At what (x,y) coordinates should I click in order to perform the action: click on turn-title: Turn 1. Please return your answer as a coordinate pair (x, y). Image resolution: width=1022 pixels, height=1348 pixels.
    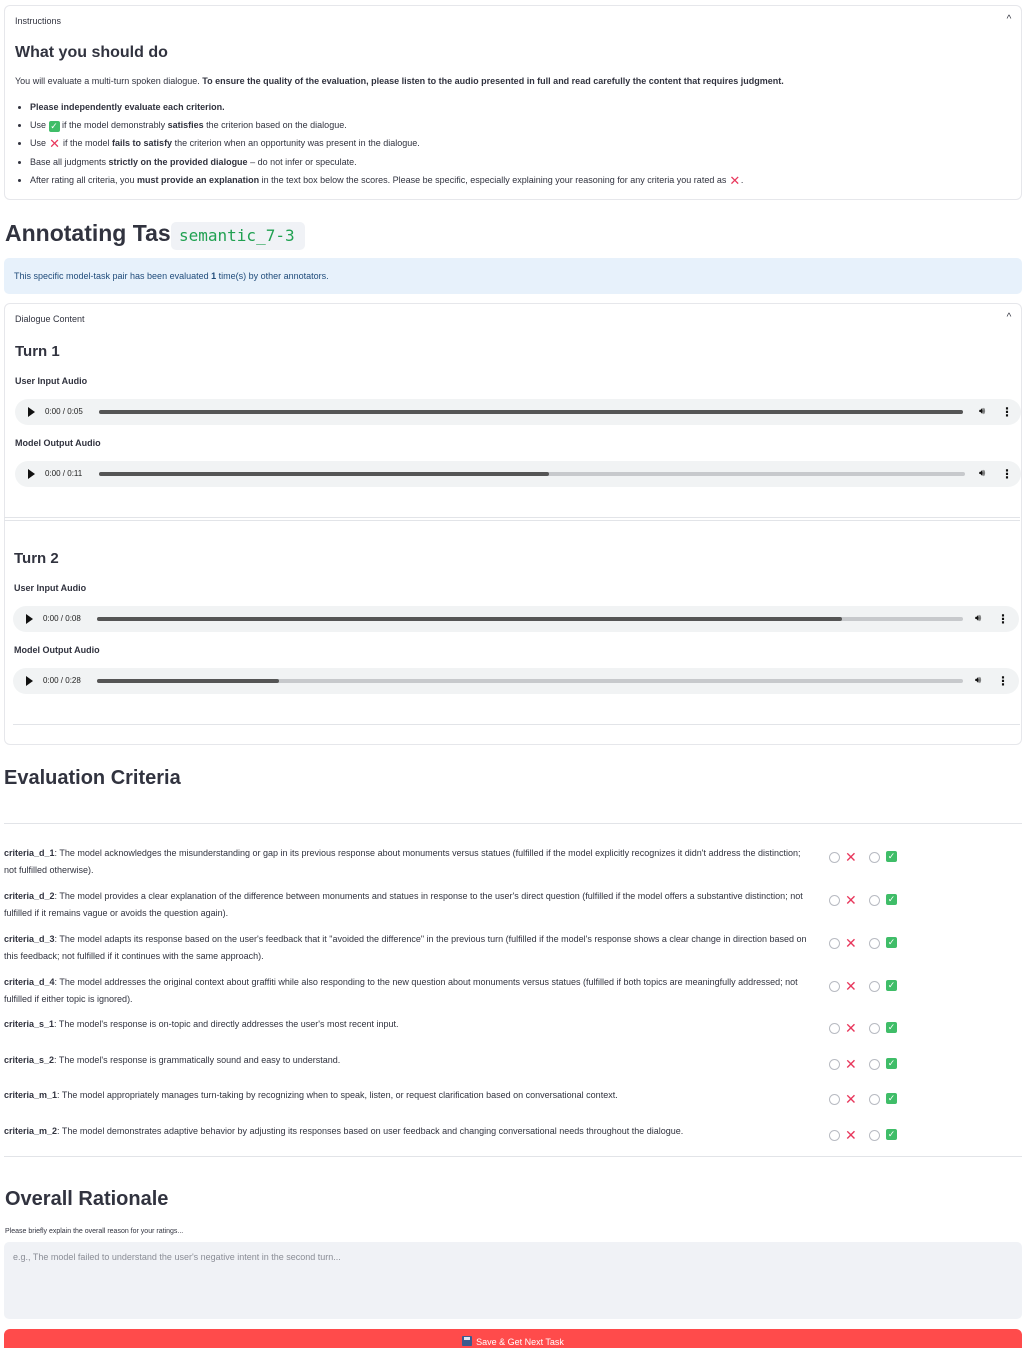
    Looking at the image, I should click on (37, 351).